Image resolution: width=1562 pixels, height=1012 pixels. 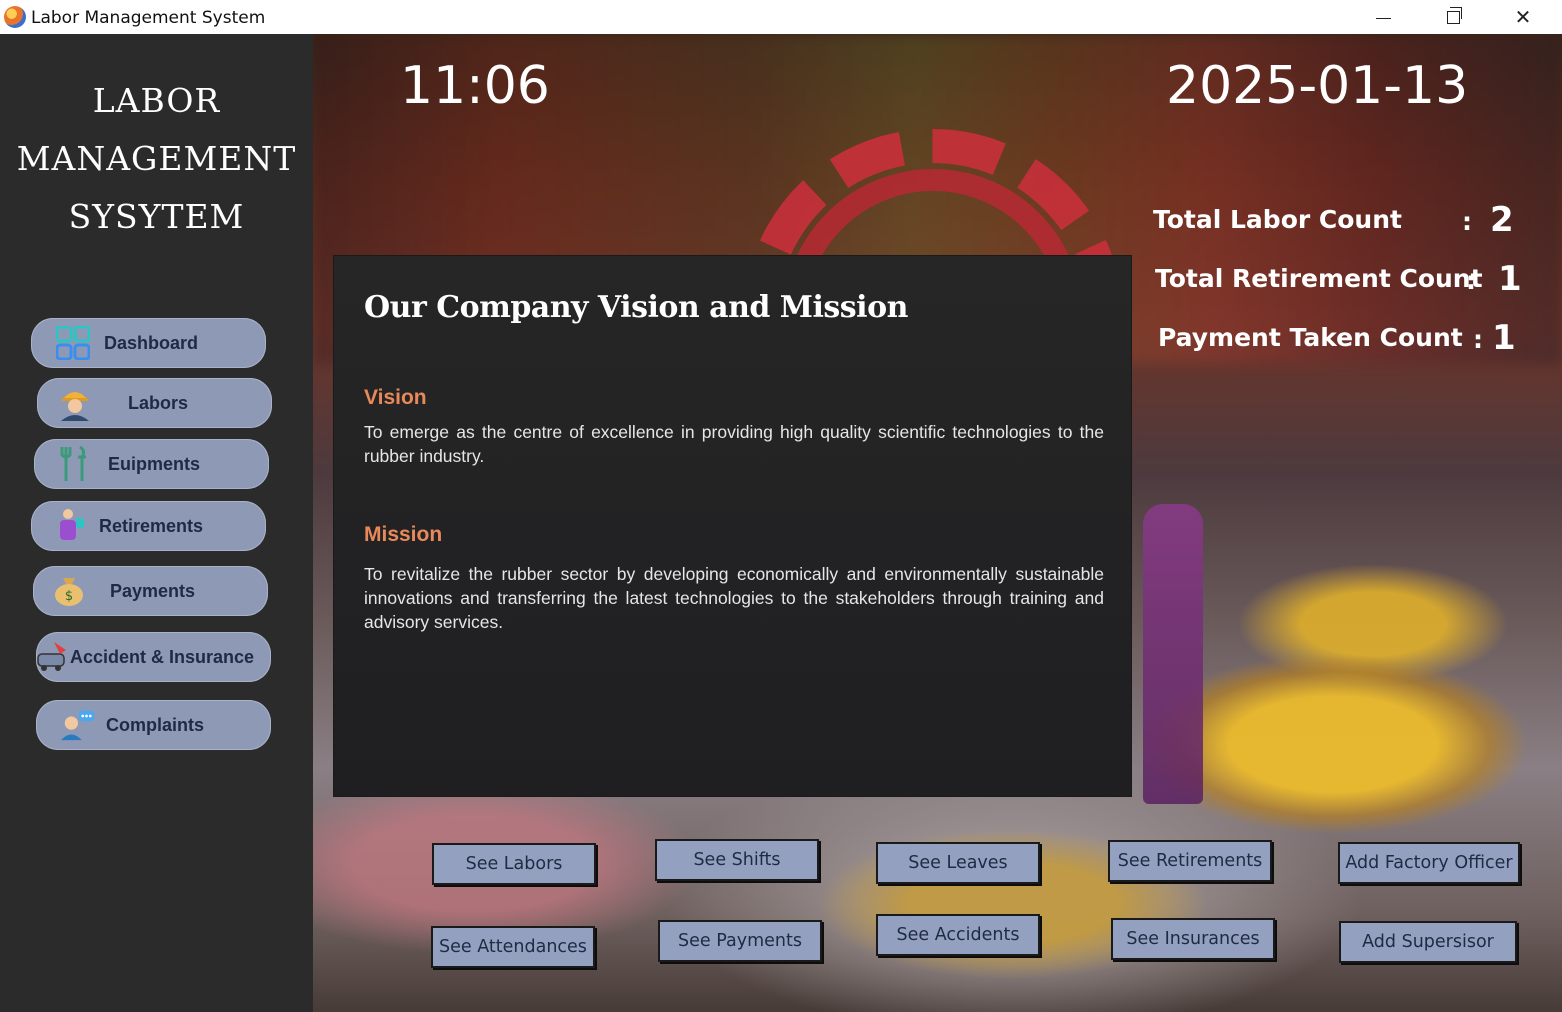 I want to click on close-icon: ✕, so click(x=1523, y=17).